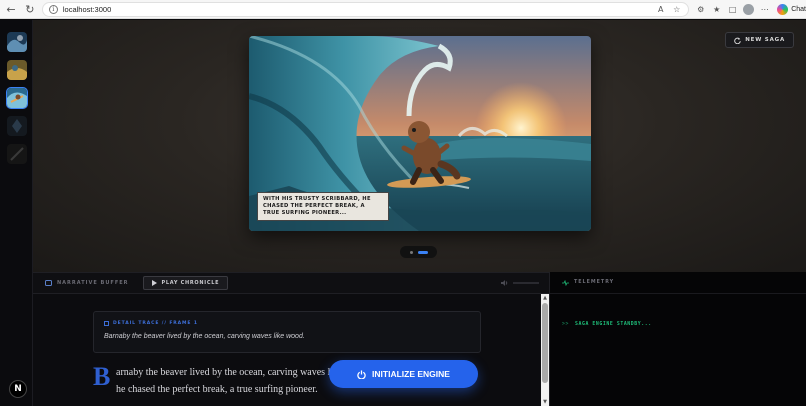 The height and width of the screenshot is (406, 806). Describe the element at coordinates (783, 9) in the screenshot. I see `copilot-icon` at that location.